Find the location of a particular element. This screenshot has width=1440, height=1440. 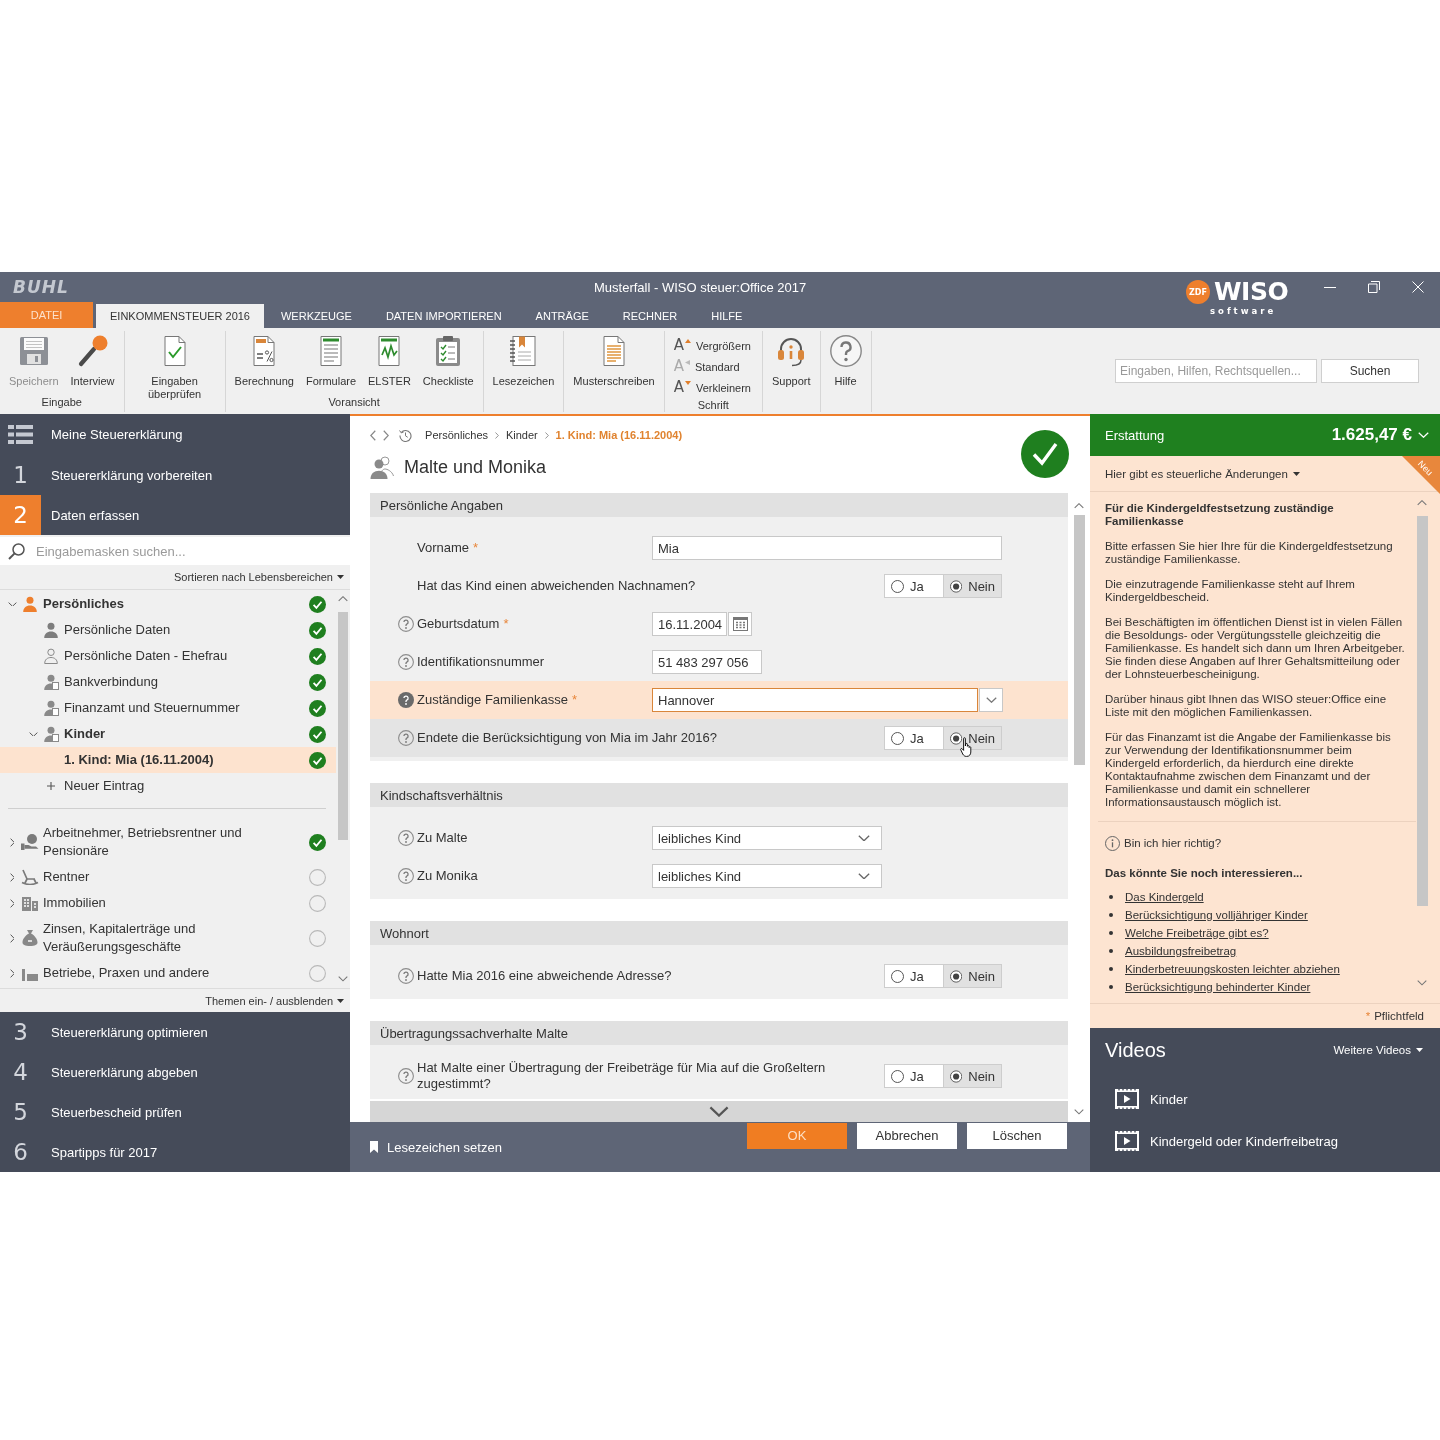

ribbon-button: Formulare is located at coordinates (331, 359).